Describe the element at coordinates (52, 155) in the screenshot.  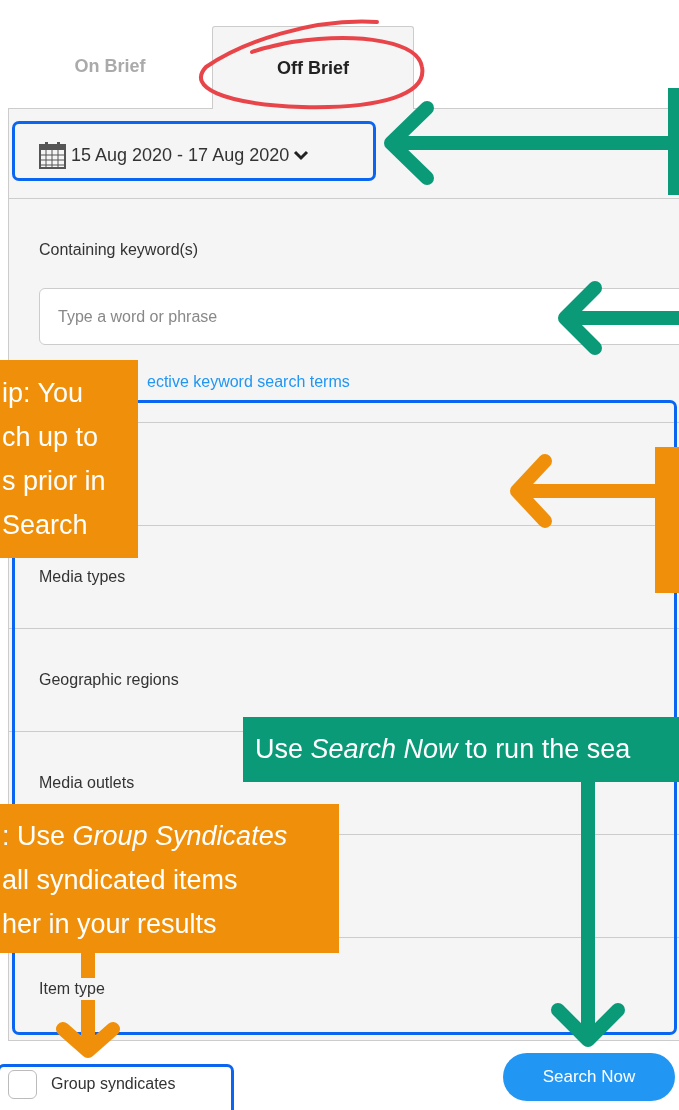
I see `calendar-icon` at that location.